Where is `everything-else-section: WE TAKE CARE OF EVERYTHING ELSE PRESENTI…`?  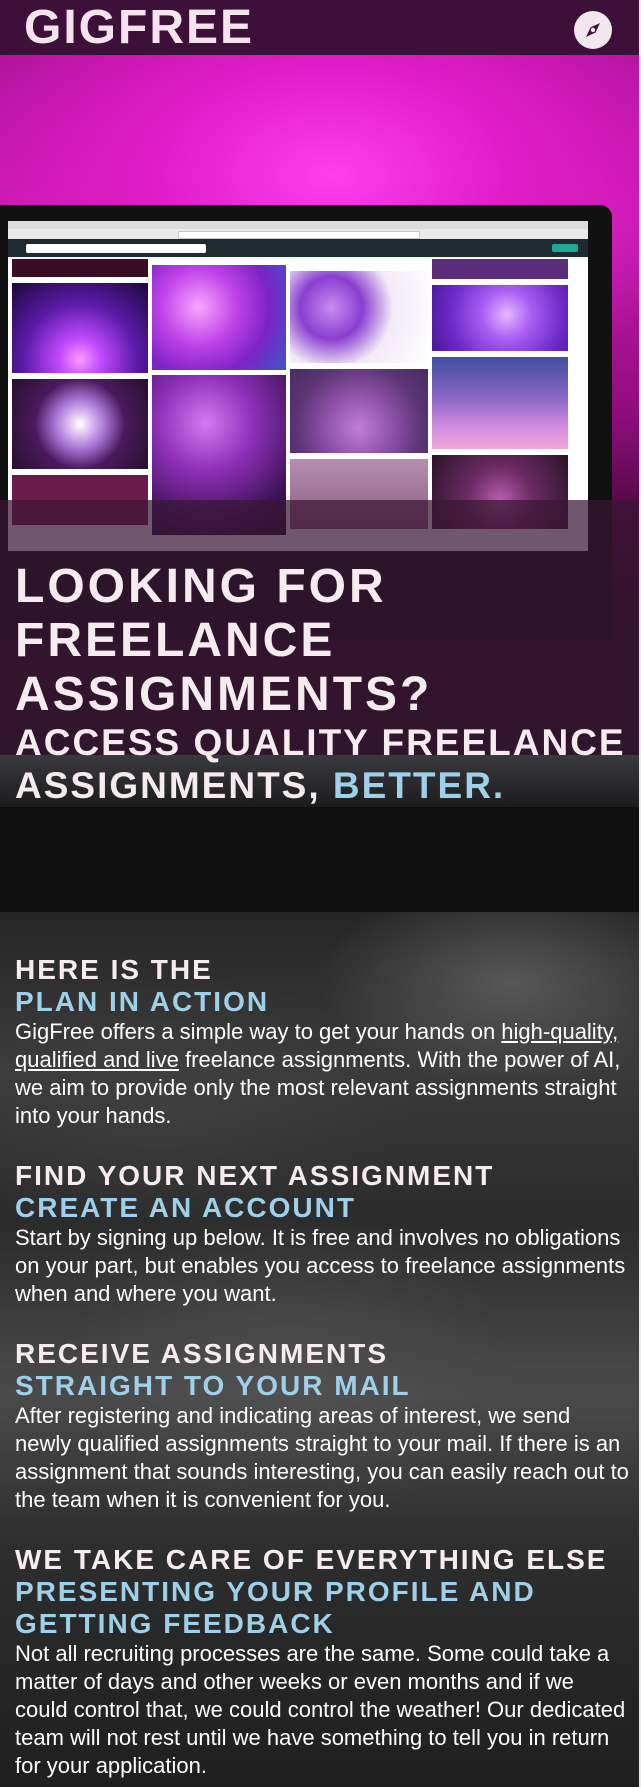
everything-else-section: WE TAKE CARE OF EVERYTHING ELSE PRESENTI… is located at coordinates (322, 1662).